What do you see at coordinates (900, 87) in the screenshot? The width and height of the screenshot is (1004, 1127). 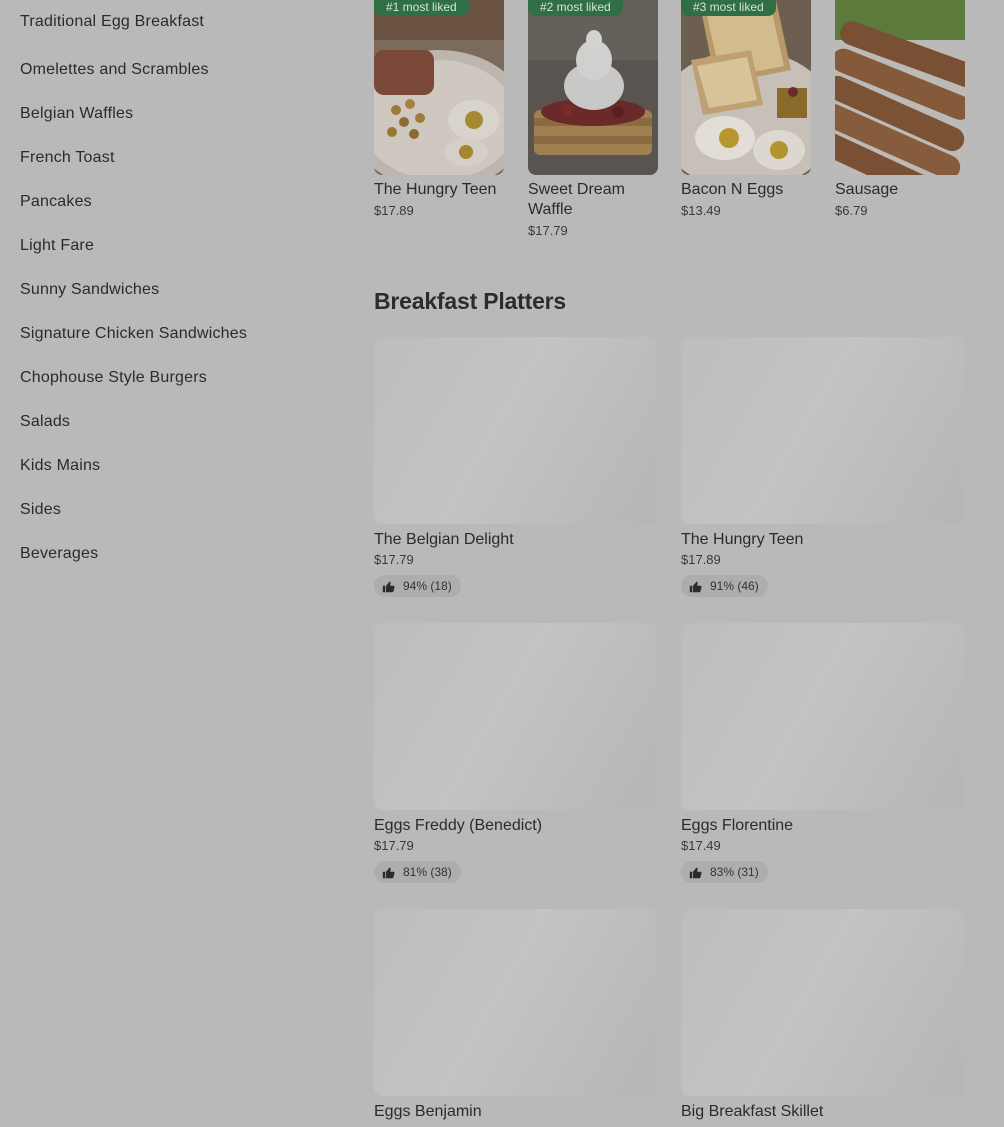 I see `food-photo` at bounding box center [900, 87].